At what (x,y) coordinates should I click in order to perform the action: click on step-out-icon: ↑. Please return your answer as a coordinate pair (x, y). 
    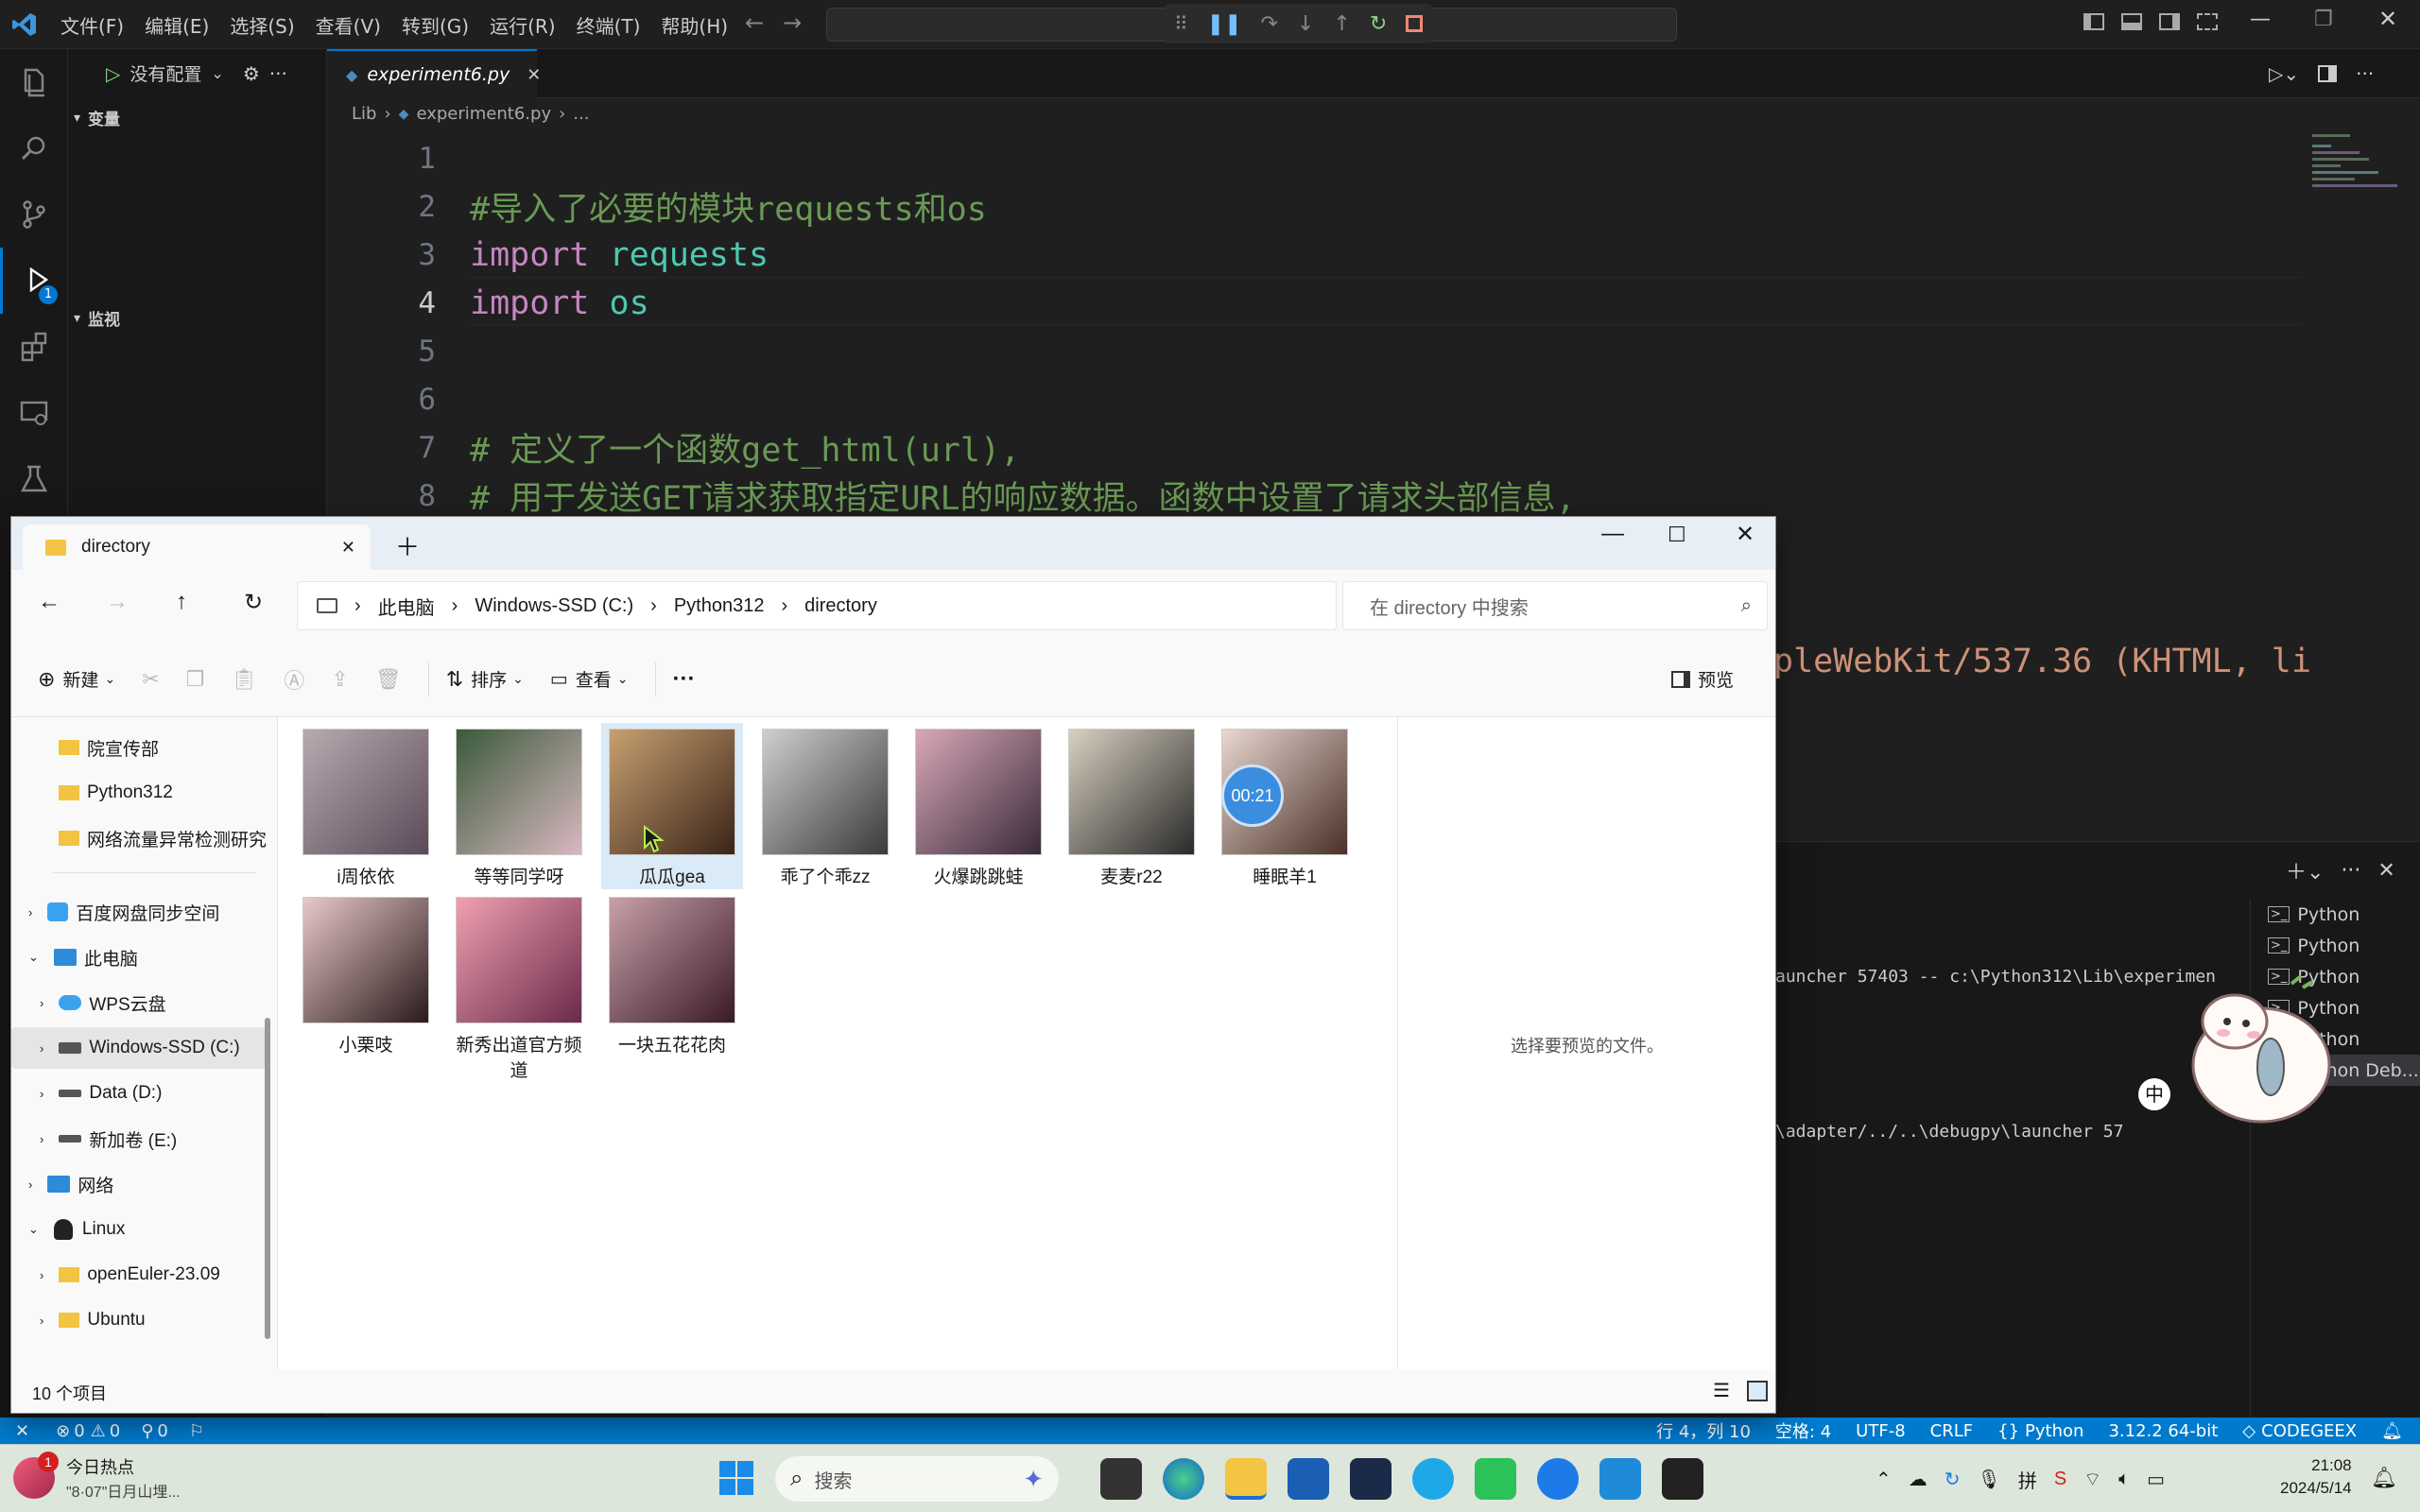
    Looking at the image, I should click on (1341, 24).